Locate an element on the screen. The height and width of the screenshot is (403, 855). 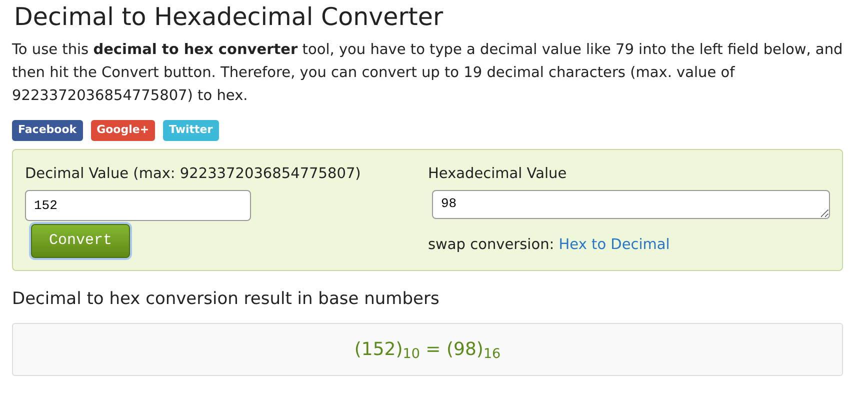
swap-label: swap conversion: is located at coordinates (492, 244).